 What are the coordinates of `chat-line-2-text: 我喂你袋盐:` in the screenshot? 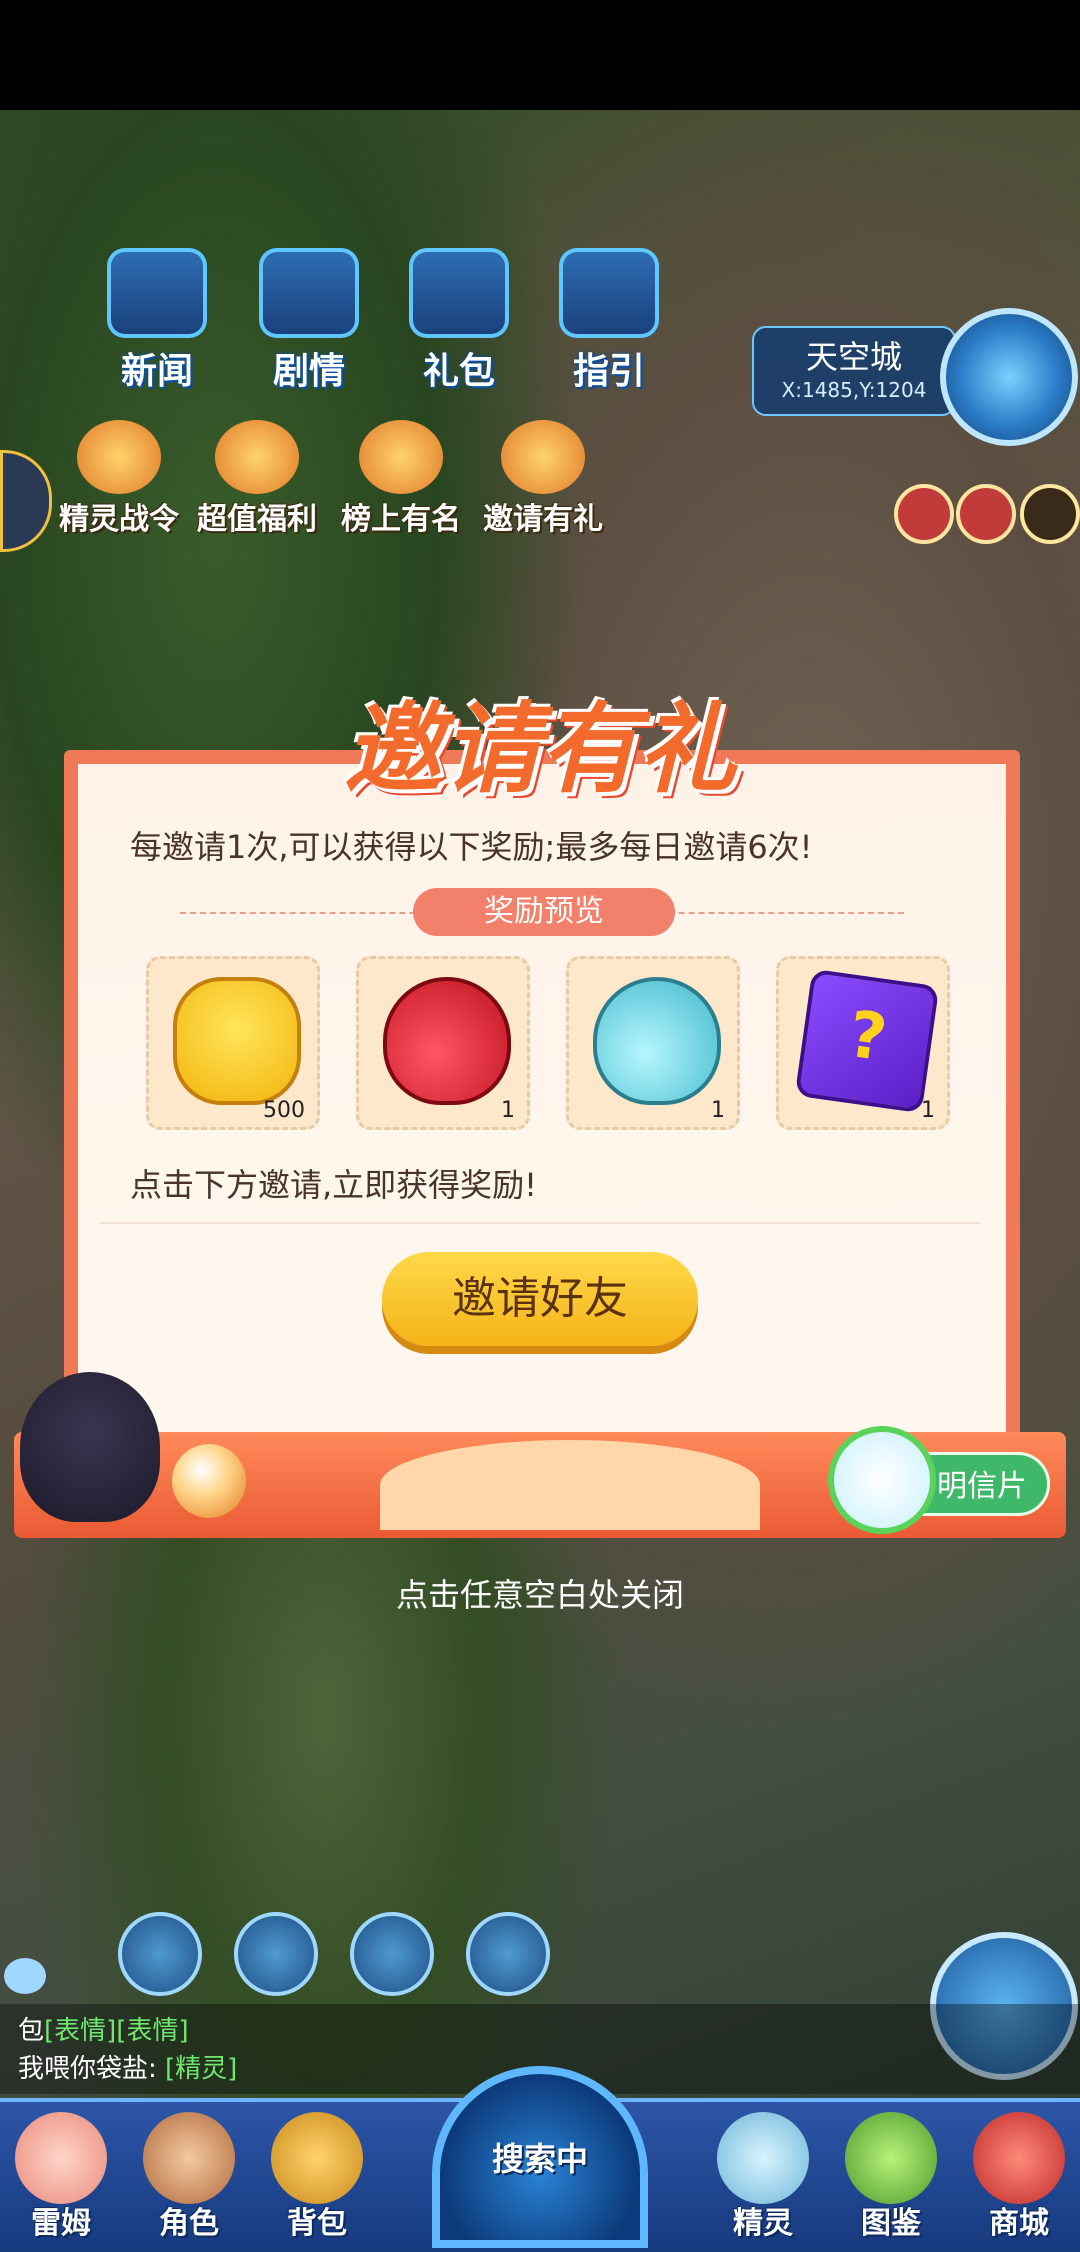 It's located at (87, 2069).